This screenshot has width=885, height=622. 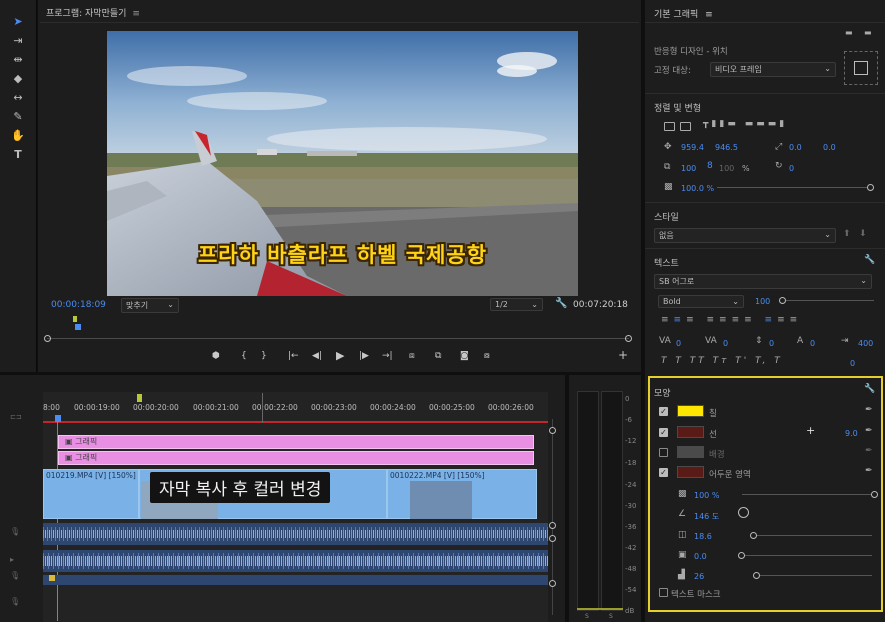 What do you see at coordinates (701, 301) in the screenshot?
I see `font-style-dropdown: Bold ⌄` at bounding box center [701, 301].